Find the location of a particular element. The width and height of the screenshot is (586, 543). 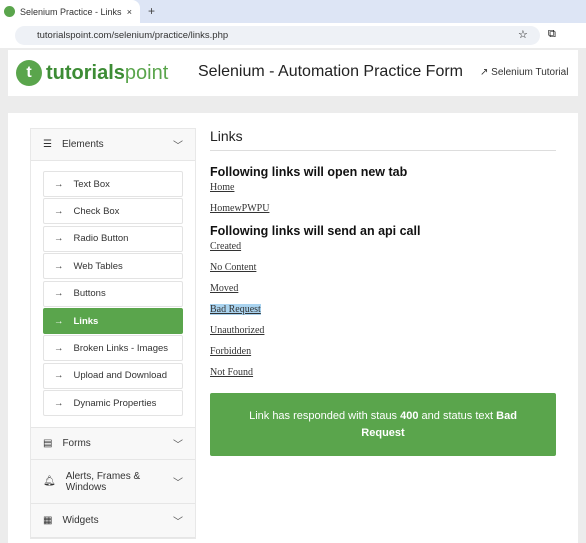

section-alerts: 🔔︎ Alerts, Frames & Windows ﹀ is located at coordinates (113, 482).